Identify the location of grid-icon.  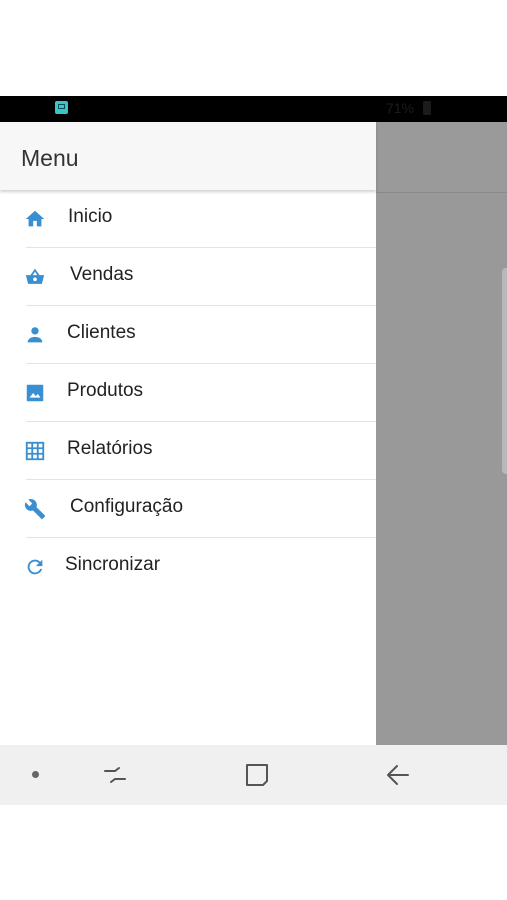
(35, 451).